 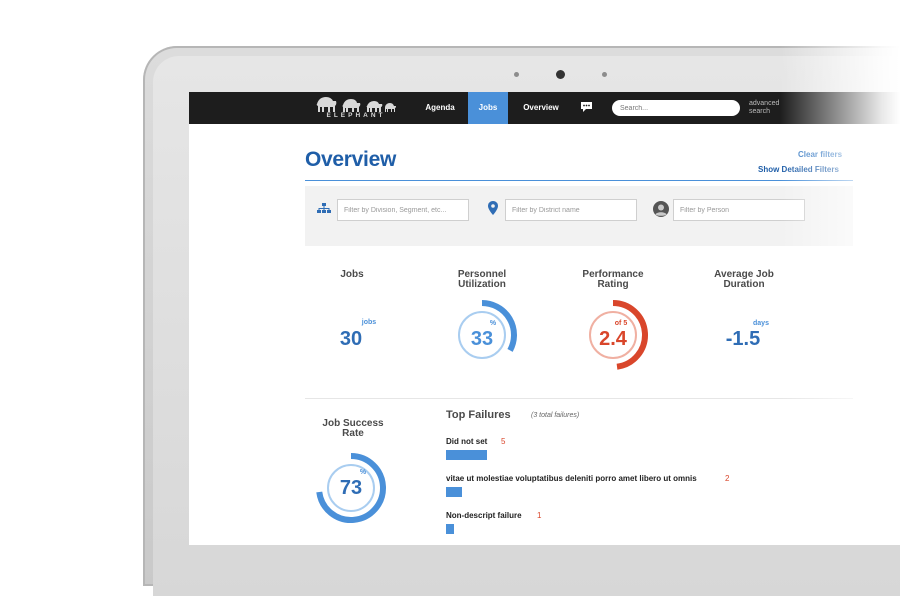 What do you see at coordinates (484, 515) in the screenshot?
I see `failure-label: Non-descript failure` at bounding box center [484, 515].